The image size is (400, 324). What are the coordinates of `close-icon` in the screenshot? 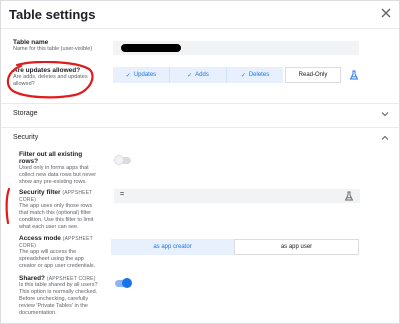 It's located at (386, 13).